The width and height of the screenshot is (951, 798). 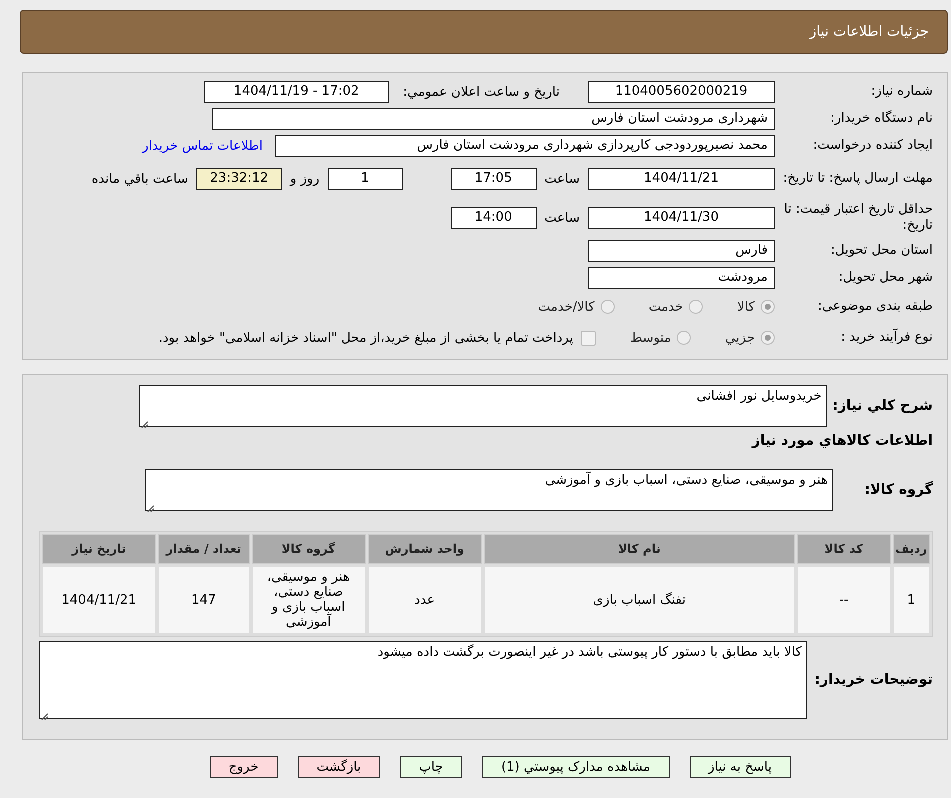 I want to click on buyer-name-field: شهرداری مرودشت استان فارس, so click(x=493, y=119).